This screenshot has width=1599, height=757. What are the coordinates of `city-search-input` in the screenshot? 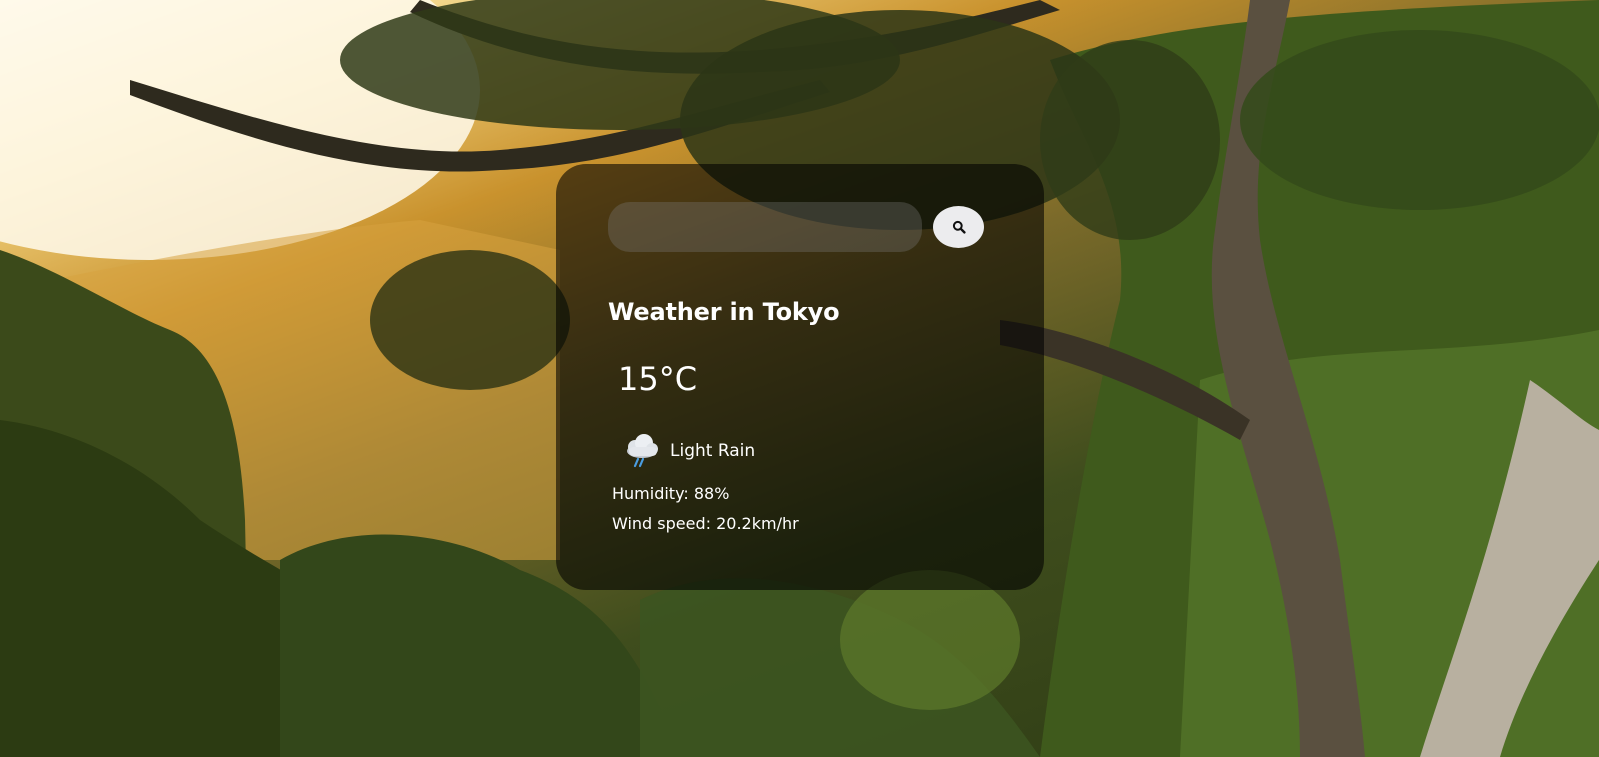 It's located at (765, 227).